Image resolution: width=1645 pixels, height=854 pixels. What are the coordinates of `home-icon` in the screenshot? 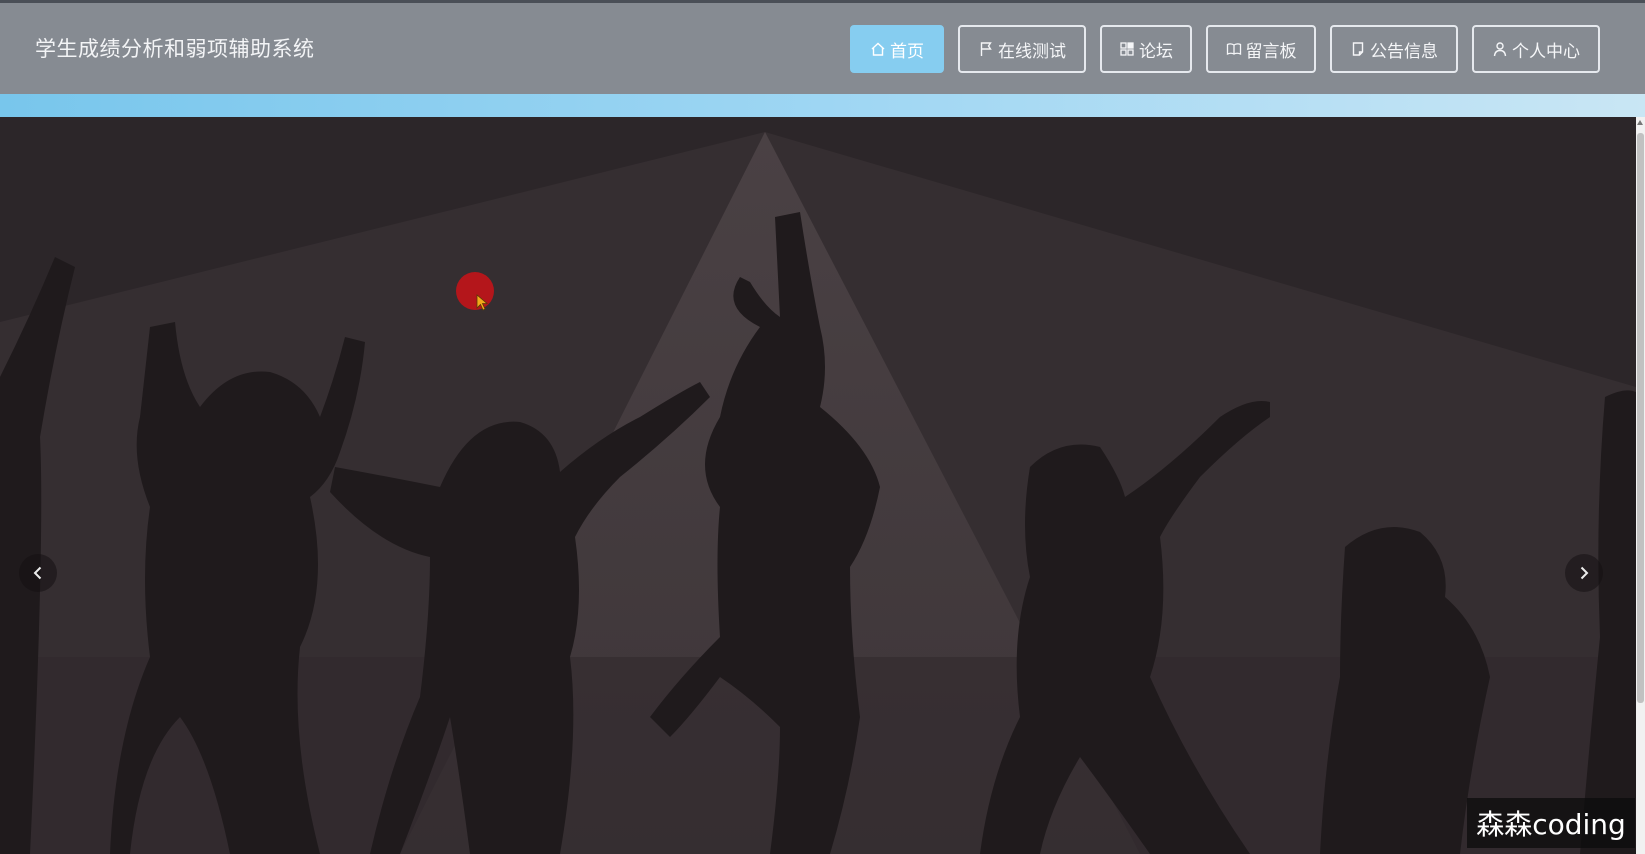 It's located at (878, 49).